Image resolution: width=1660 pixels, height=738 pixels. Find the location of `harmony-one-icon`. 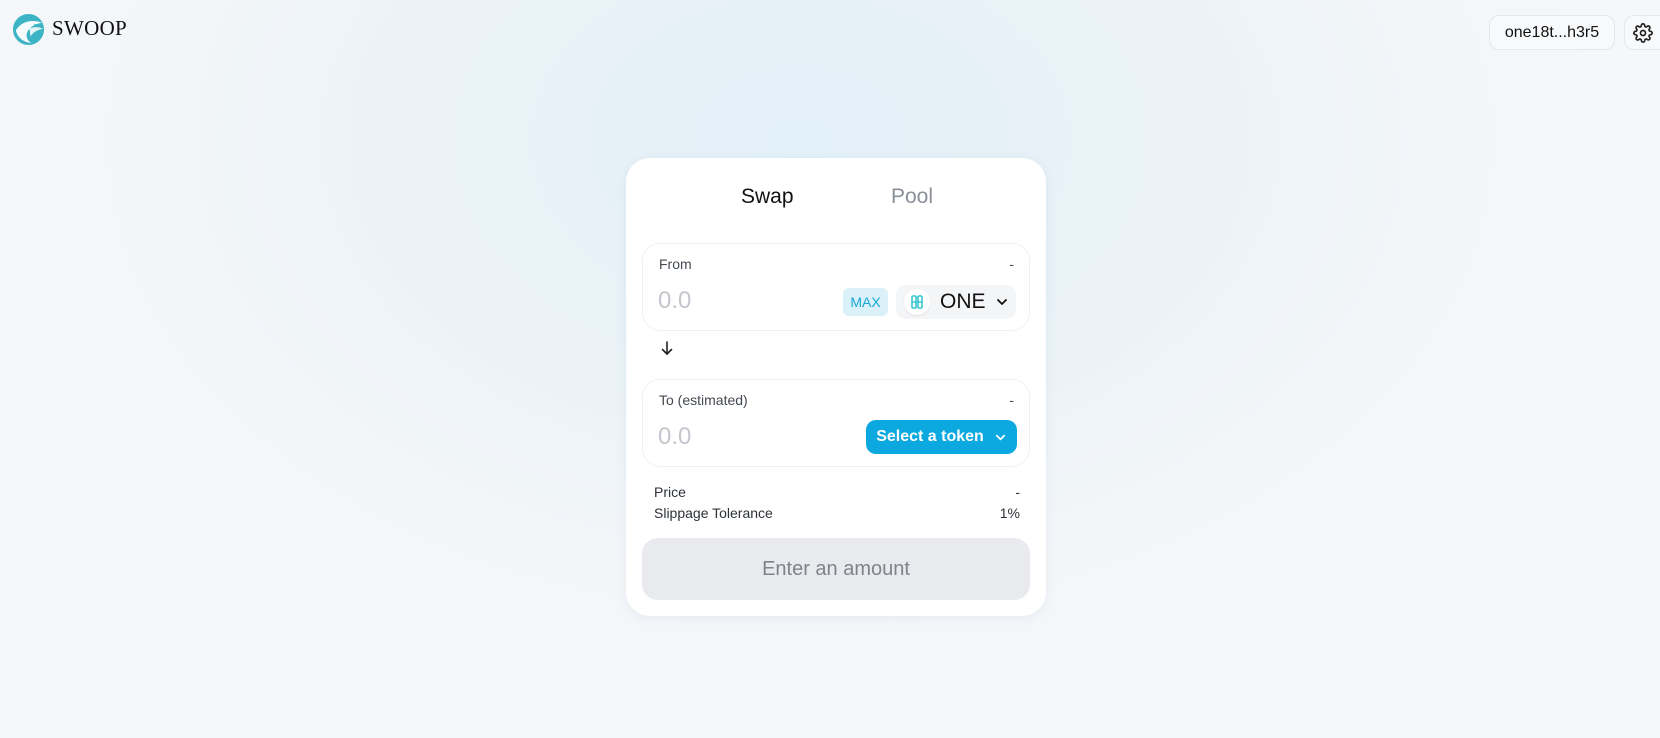

harmony-one-icon is located at coordinates (917, 302).